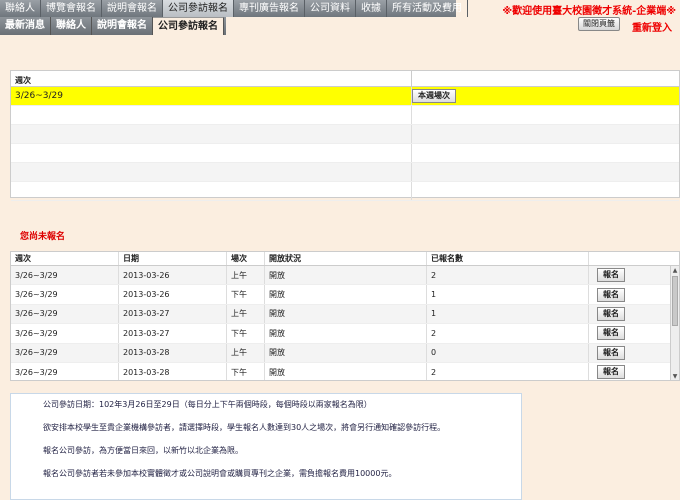 The width and height of the screenshot is (680, 500). What do you see at coordinates (65, 258) in the screenshot?
I see `header-week: 週次` at bounding box center [65, 258].